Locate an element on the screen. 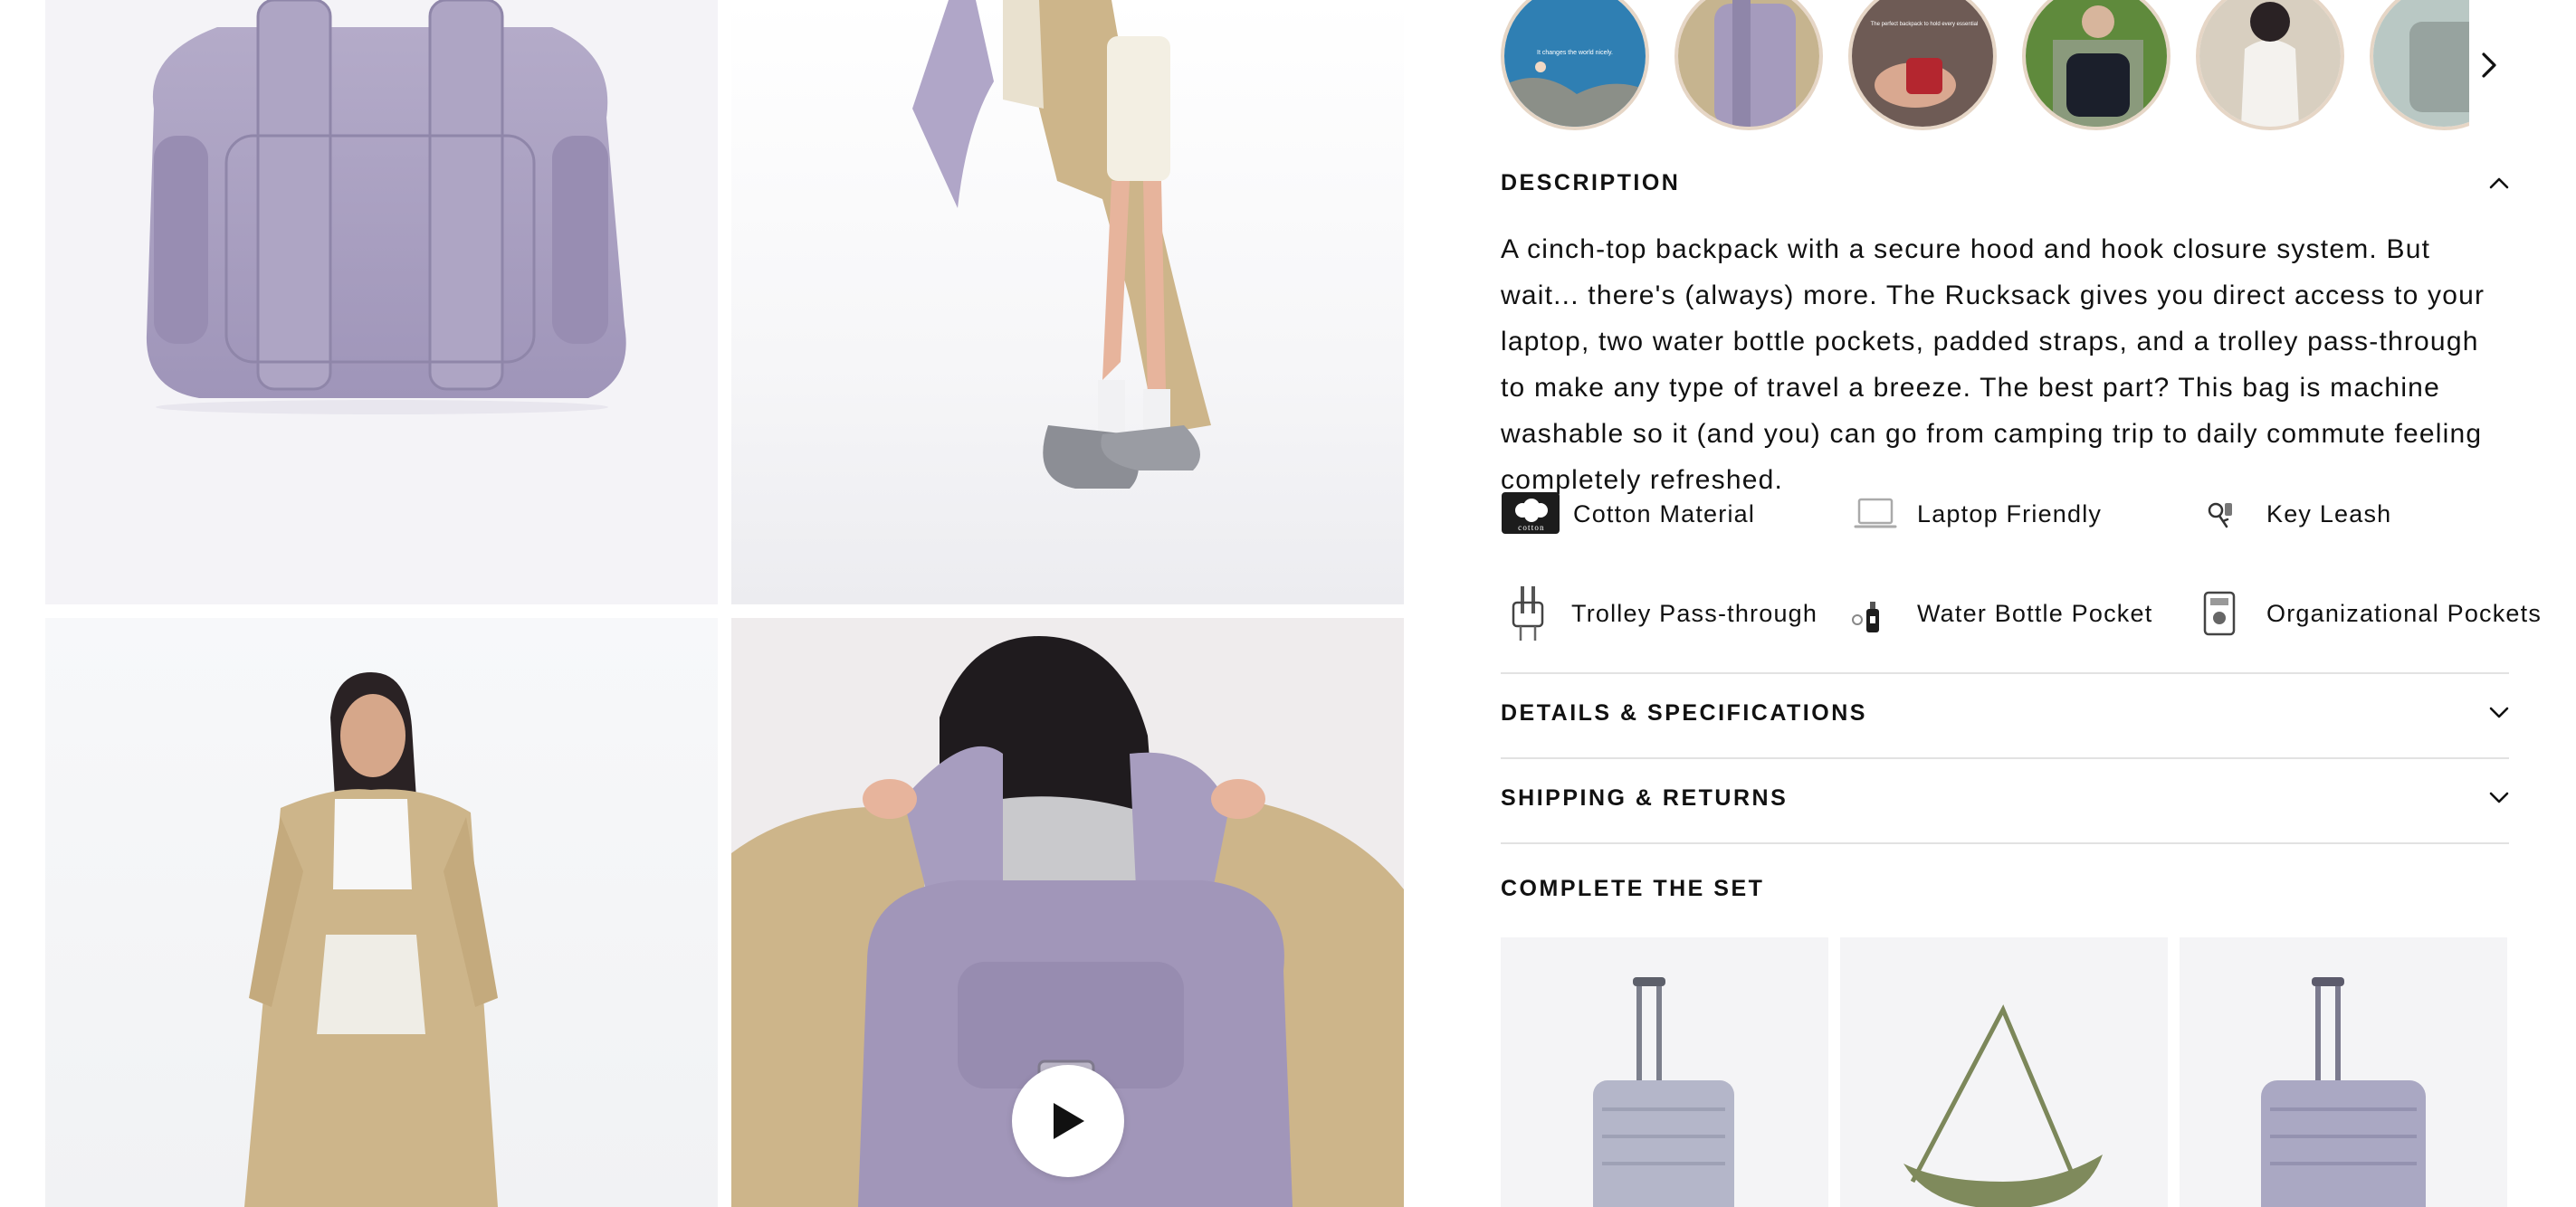 Image resolution: width=2576 pixels, height=1207 pixels. backpack-back-illustration is located at coordinates (386, 207).